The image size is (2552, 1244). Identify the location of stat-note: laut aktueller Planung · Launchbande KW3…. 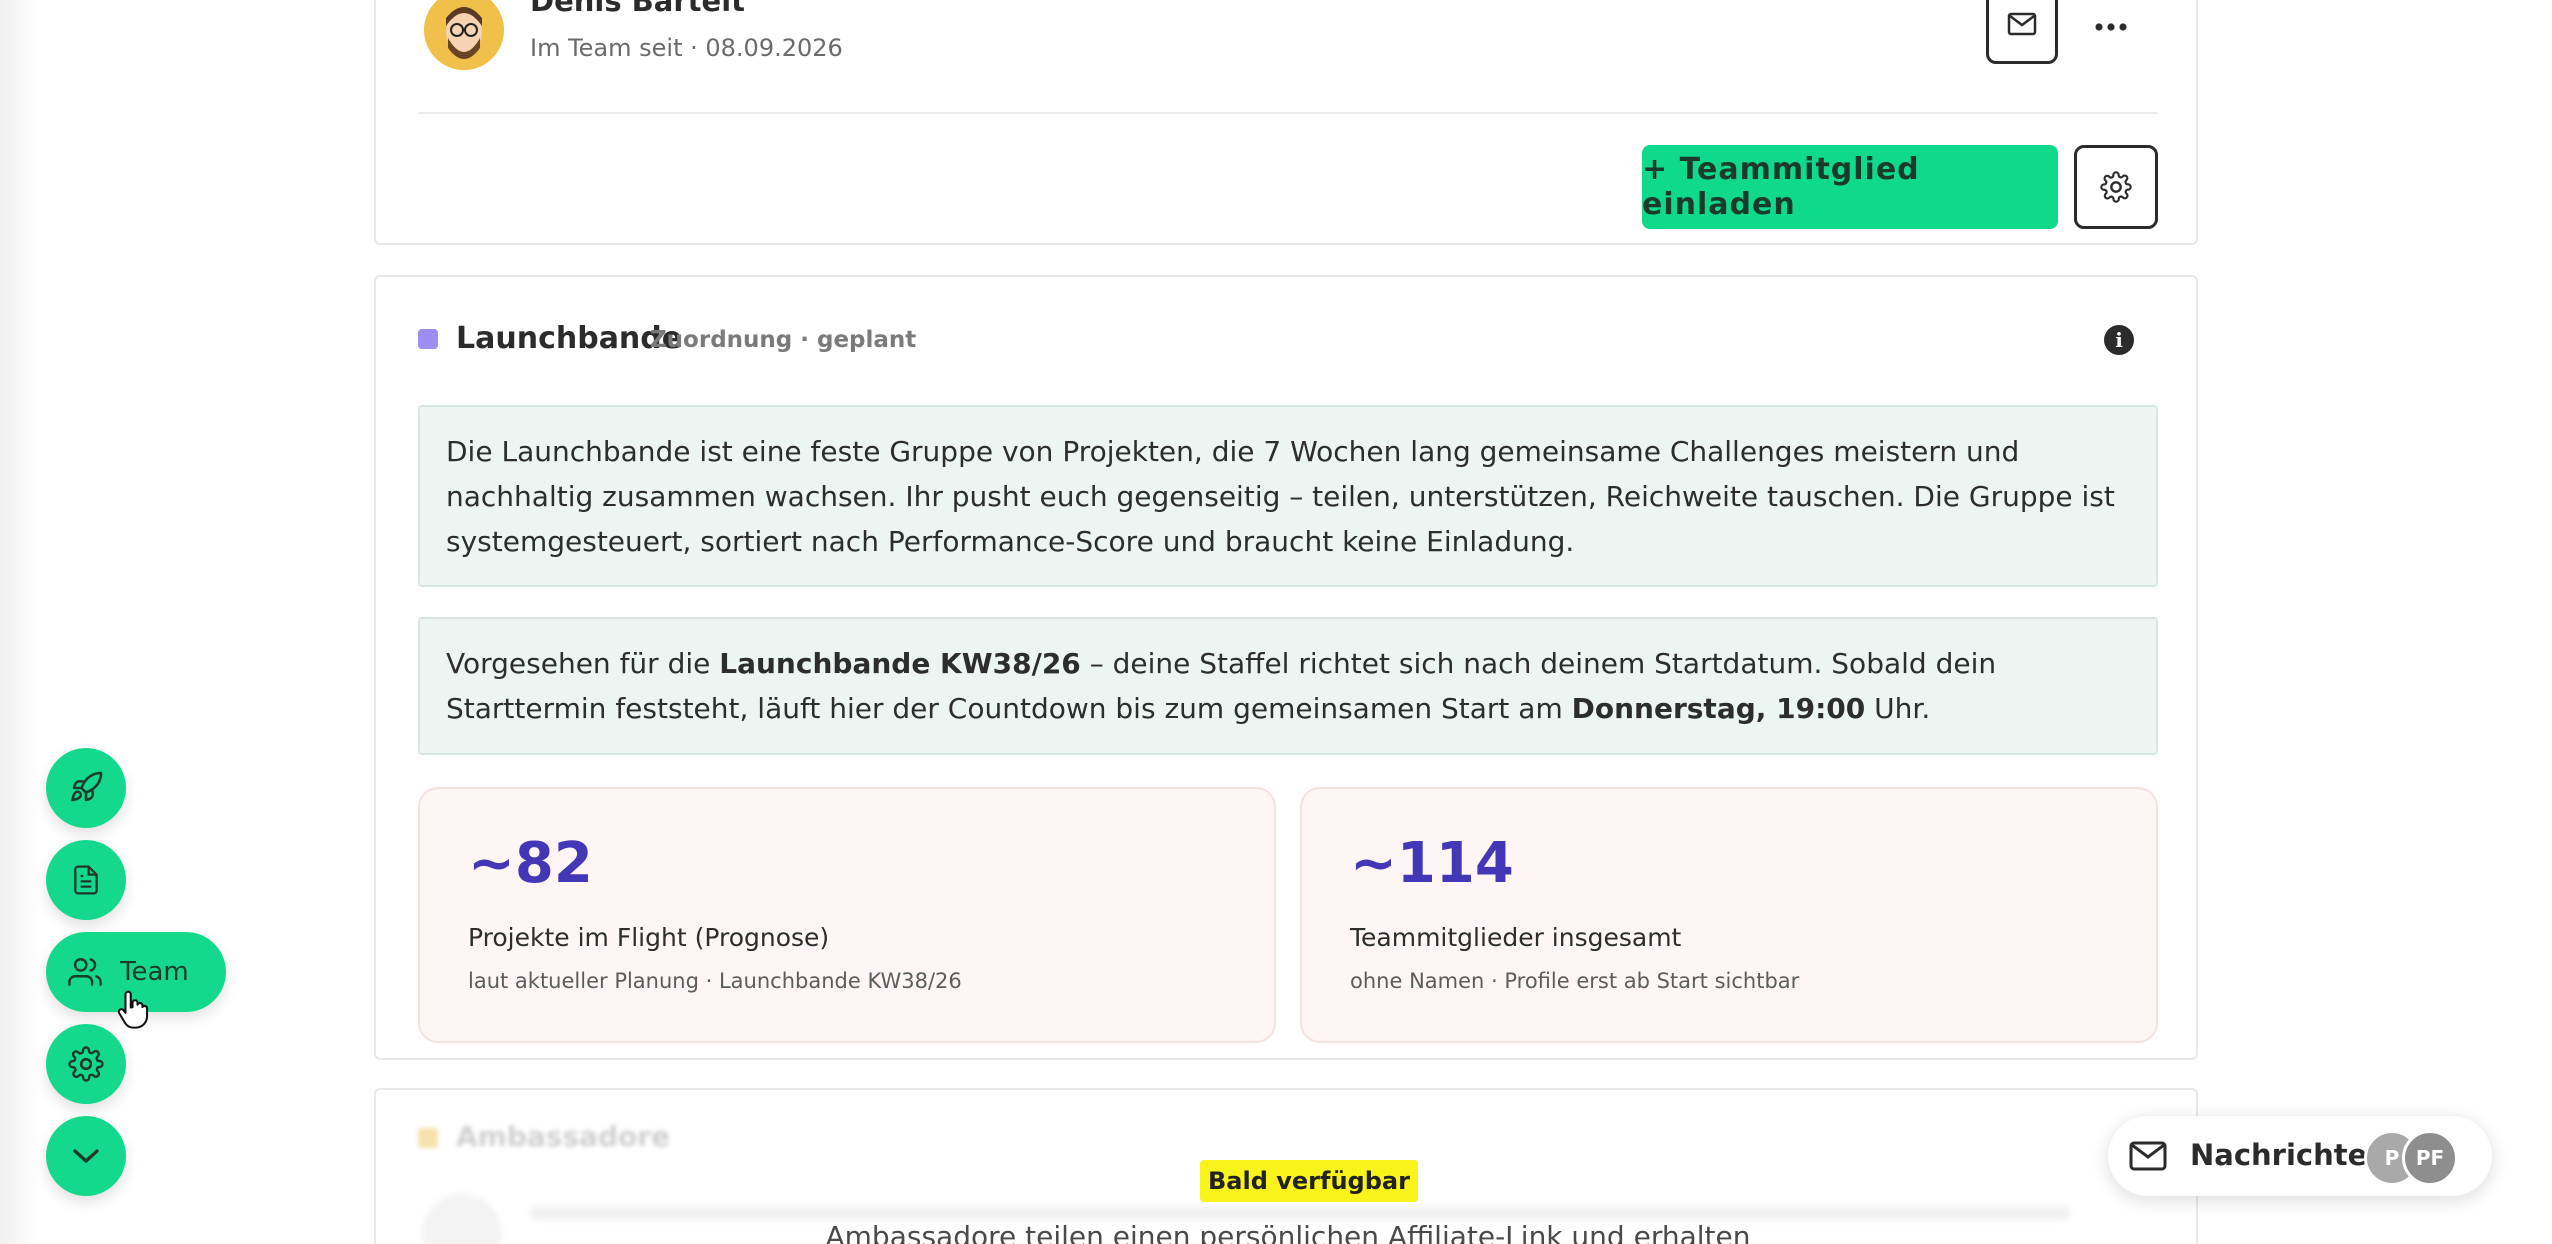
(715, 981).